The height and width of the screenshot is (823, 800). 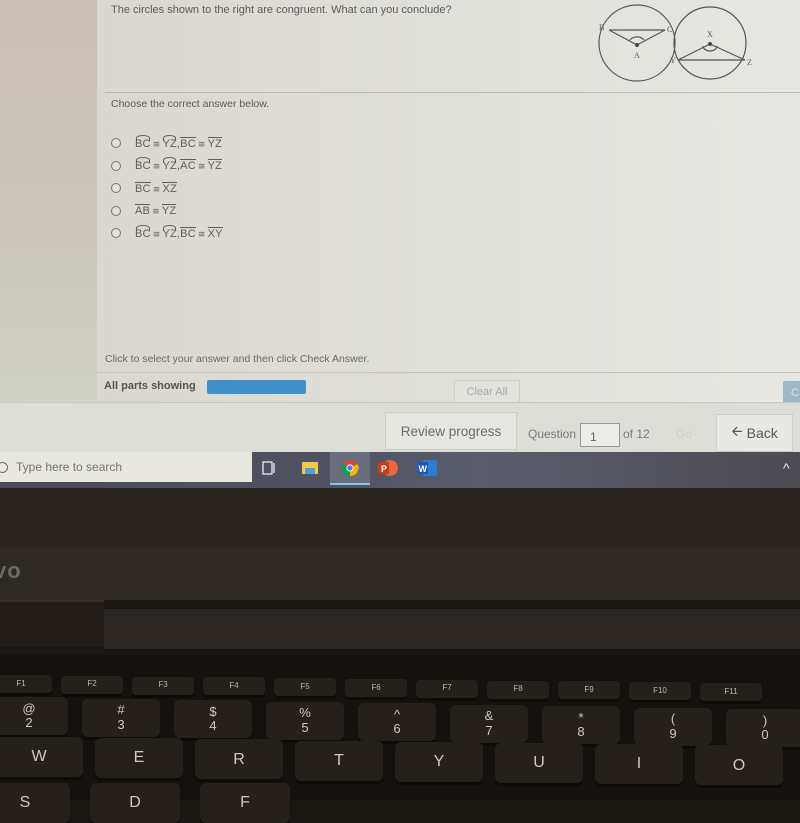 What do you see at coordinates (452, 92) in the screenshot?
I see `divider` at bounding box center [452, 92].